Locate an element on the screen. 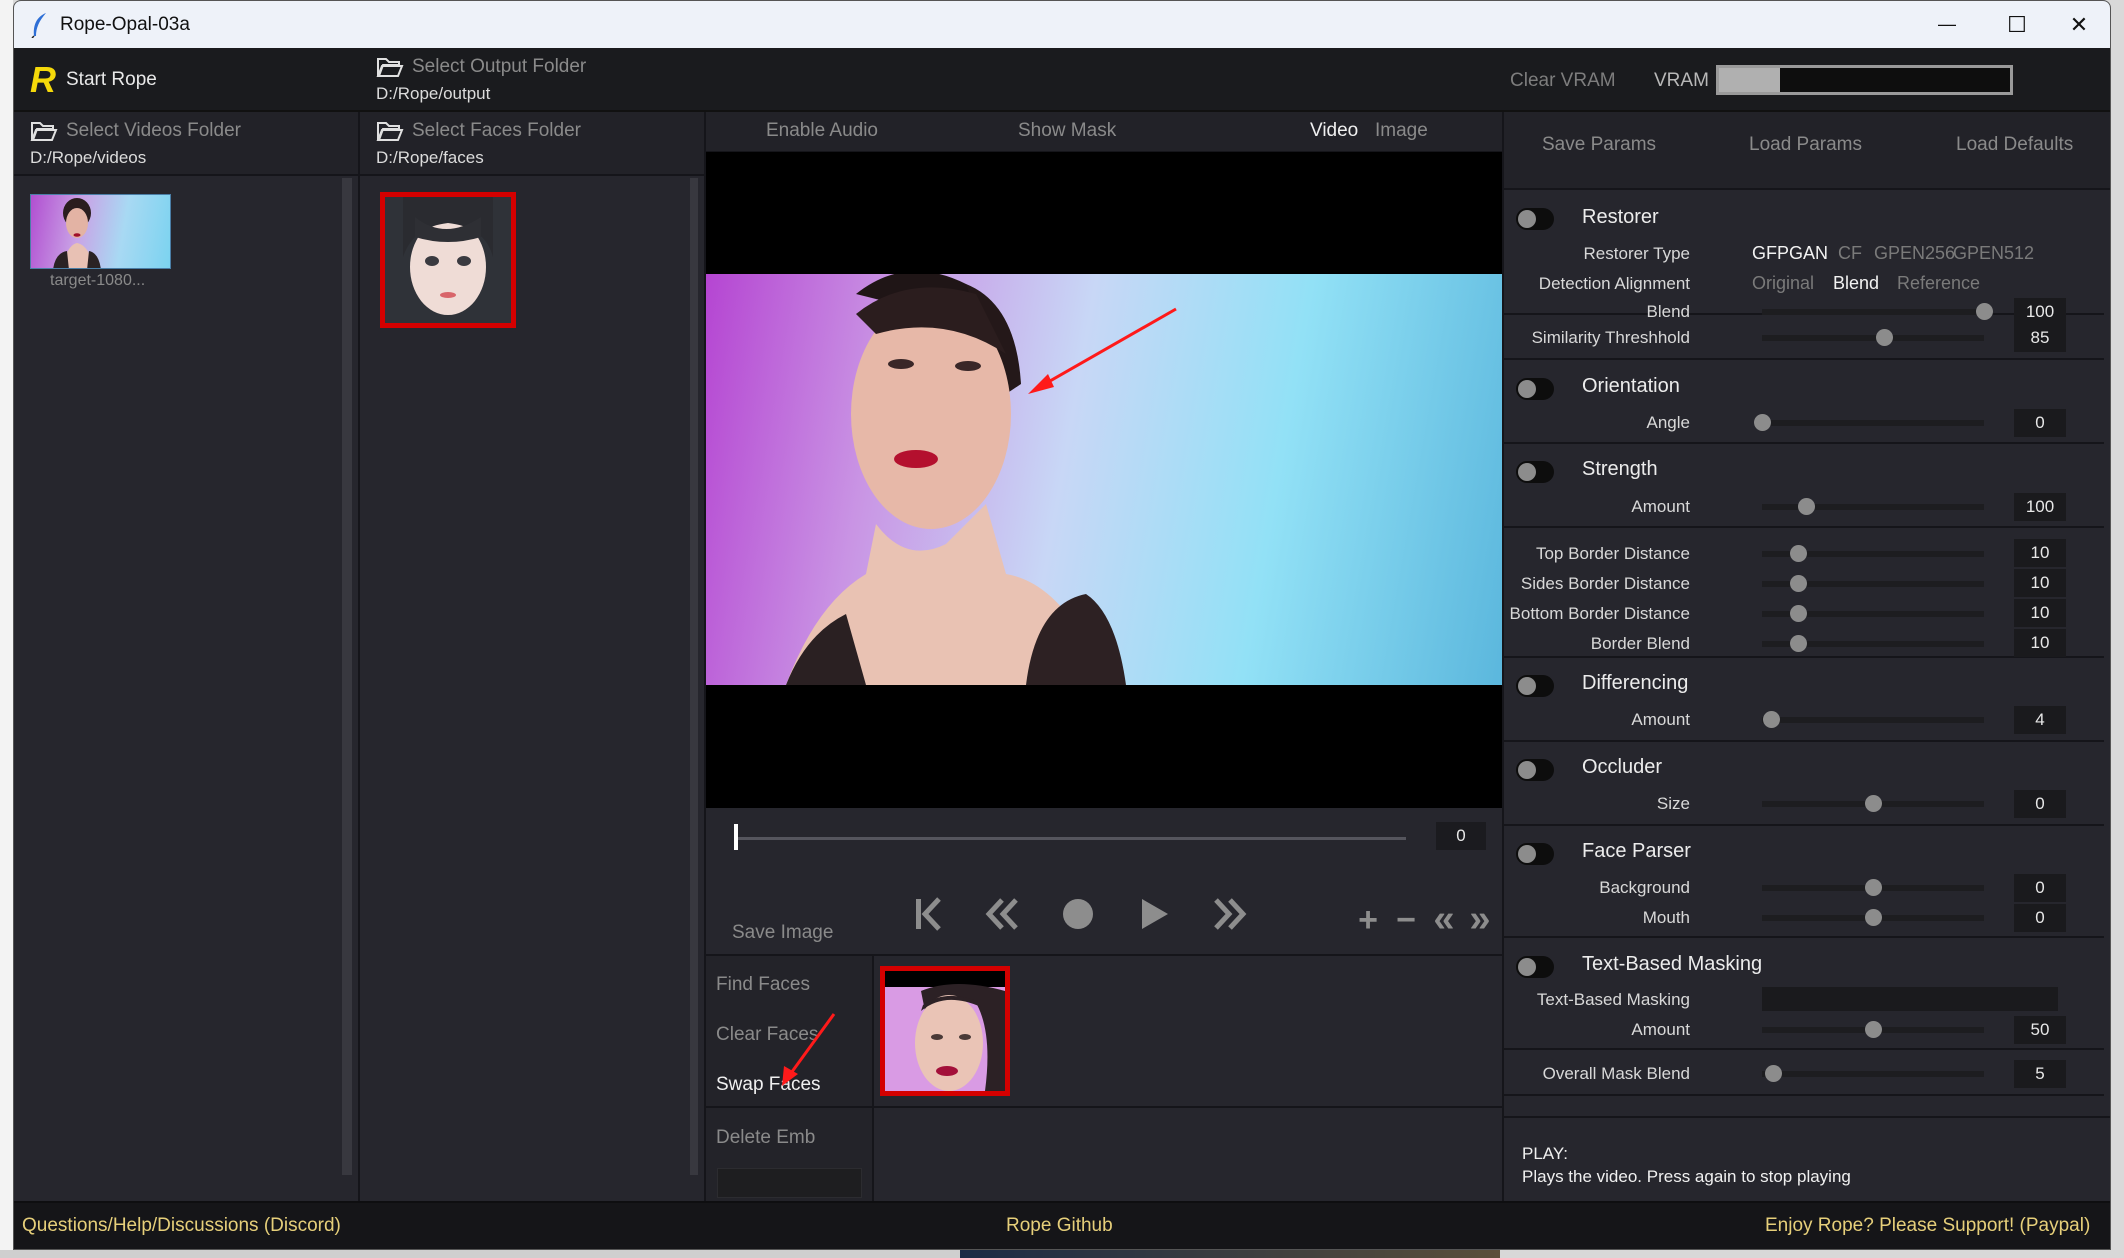 Image resolution: width=2124 pixels, height=1258 pixels. frame-number-input: 0 is located at coordinates (1461, 836).